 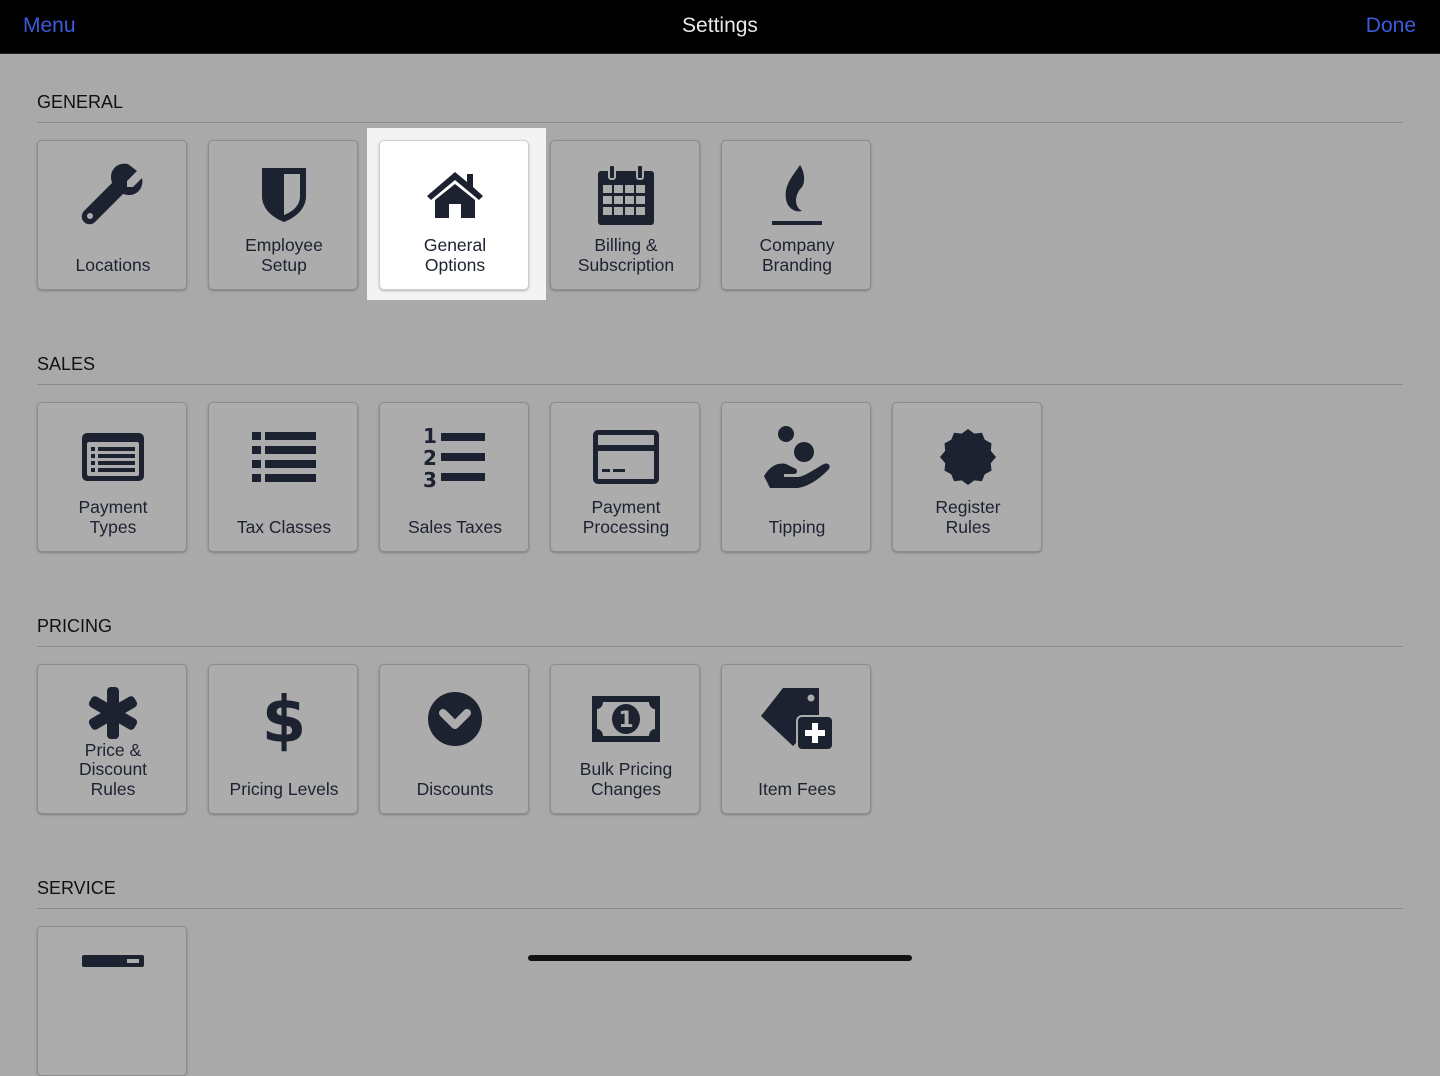 I want to click on tile-register-rules: Register Rules, so click(x=967, y=477).